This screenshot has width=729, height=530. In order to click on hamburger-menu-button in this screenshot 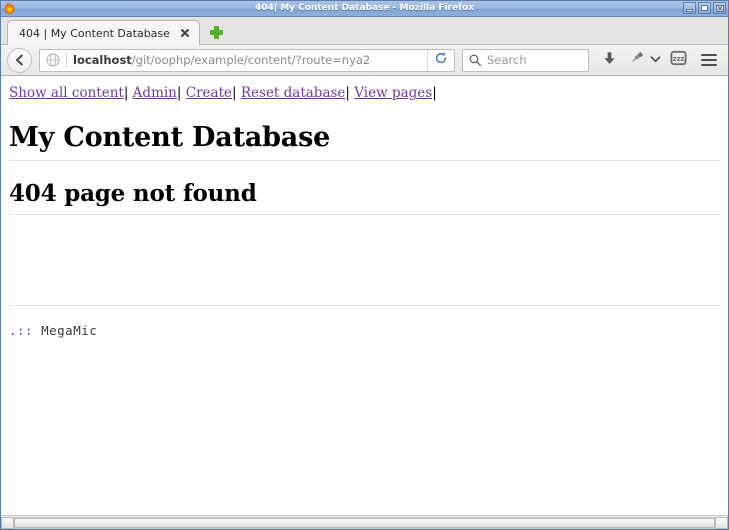, I will do `click(709, 60)`.